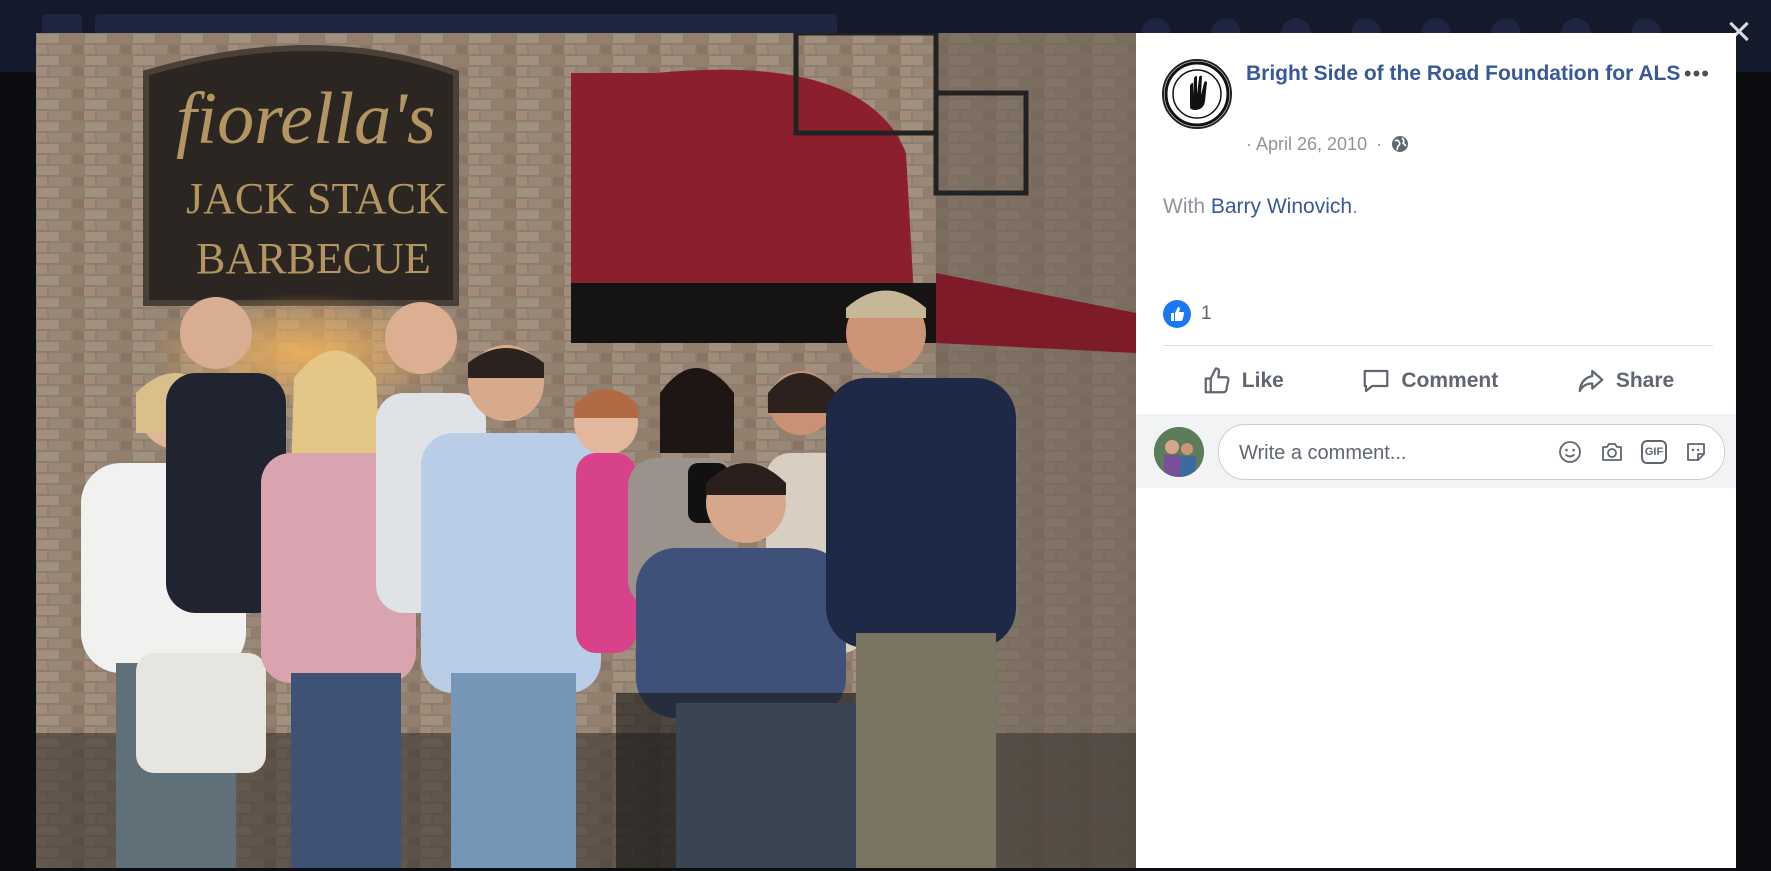 The height and width of the screenshot is (871, 1771). What do you see at coordinates (1376, 381) in the screenshot?
I see `comment-icon` at bounding box center [1376, 381].